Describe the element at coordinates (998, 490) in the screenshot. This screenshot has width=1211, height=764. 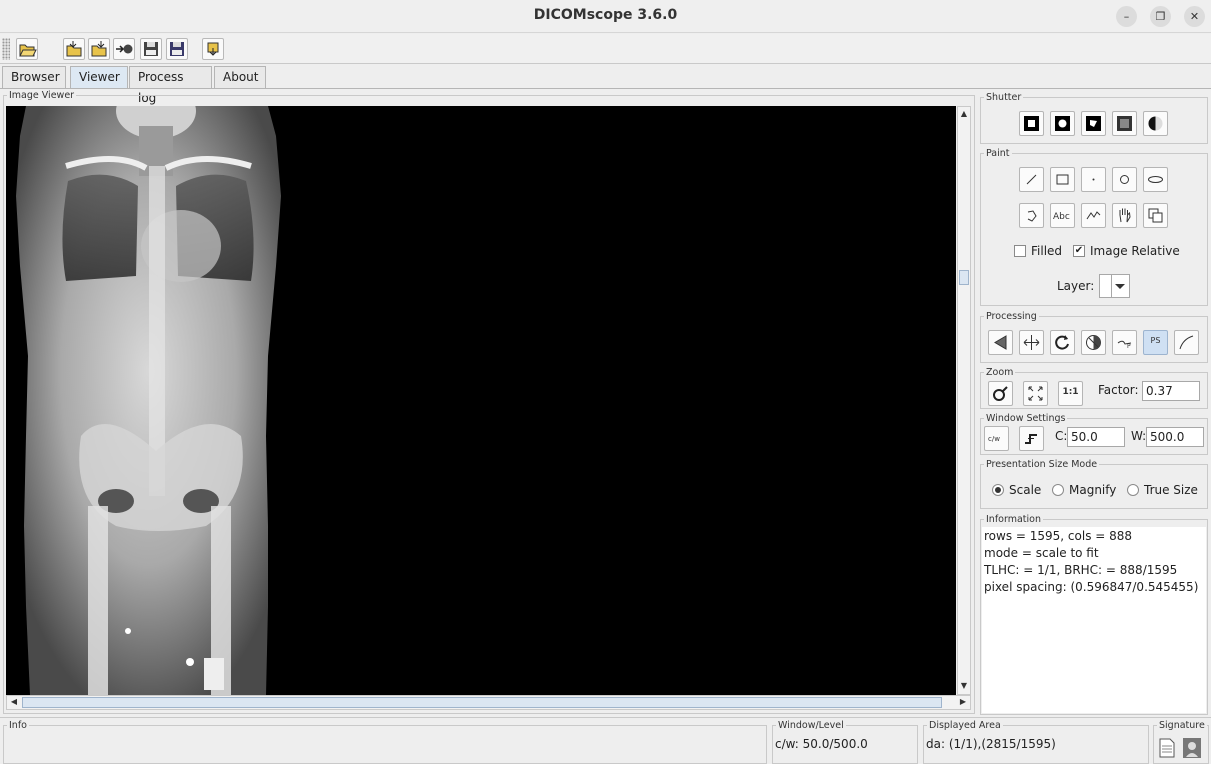
I see `scale-radio` at that location.